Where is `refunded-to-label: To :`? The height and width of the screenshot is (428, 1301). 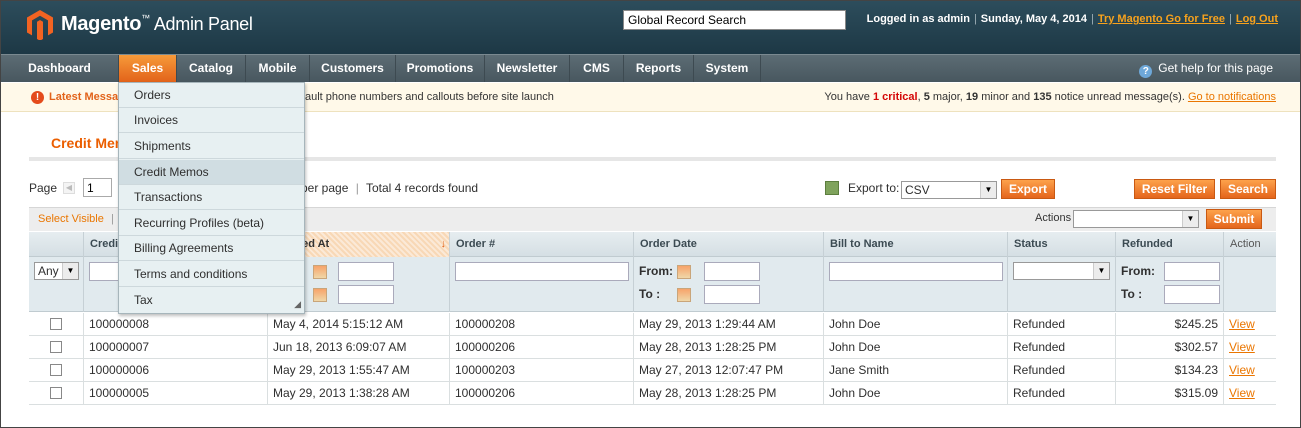
refunded-to-label: To : is located at coordinates (1132, 294).